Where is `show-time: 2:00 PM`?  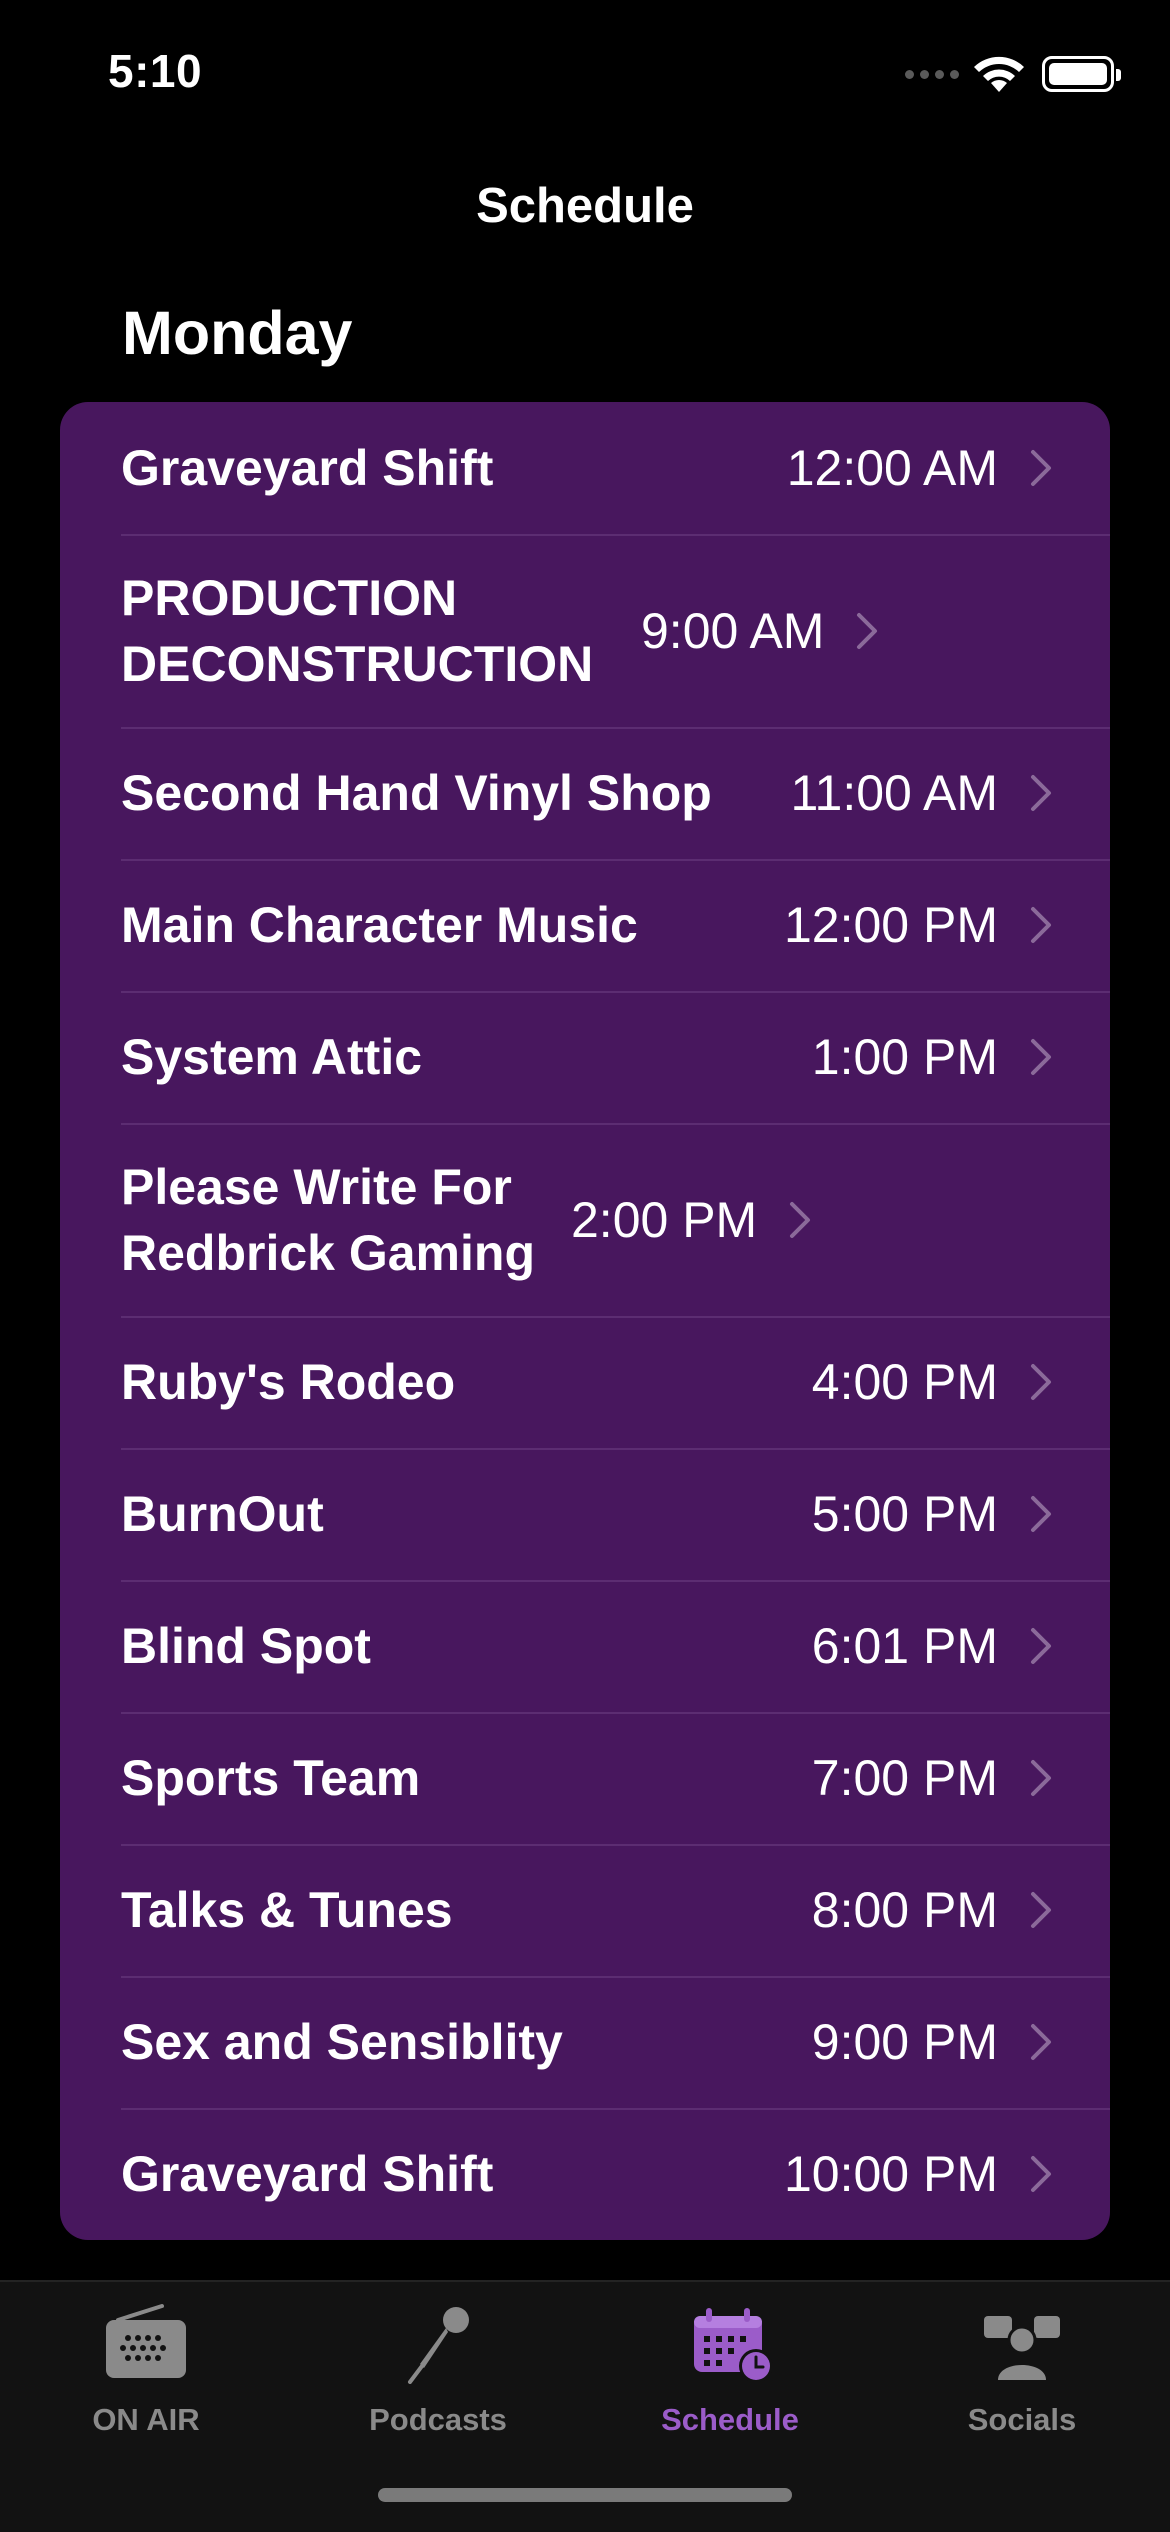
show-time: 2:00 PM is located at coordinates (664, 1219).